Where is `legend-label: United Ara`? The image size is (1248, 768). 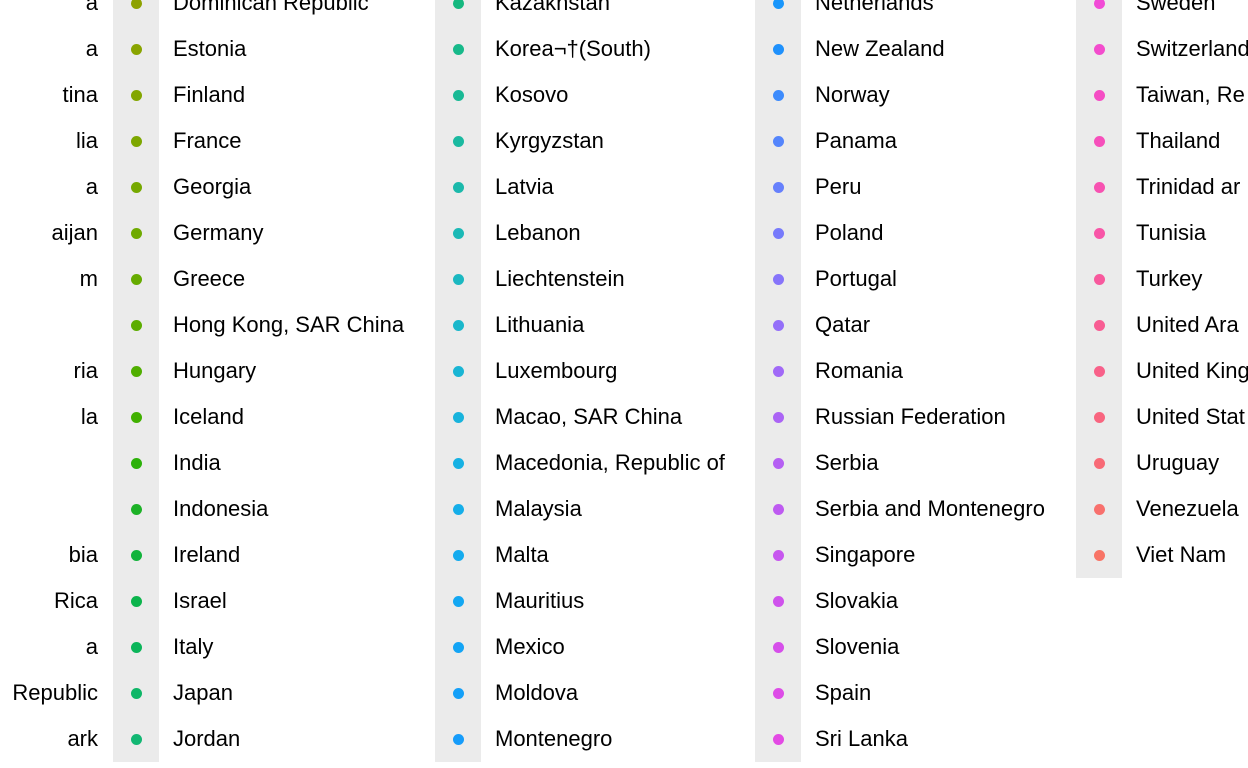
legend-label: United Ara is located at coordinates (1187, 324).